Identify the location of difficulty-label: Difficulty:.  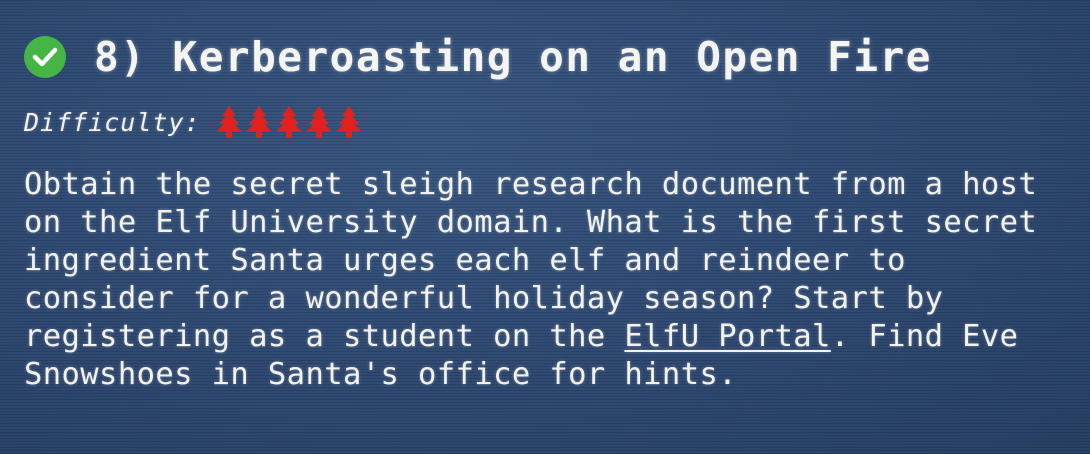
(112, 122).